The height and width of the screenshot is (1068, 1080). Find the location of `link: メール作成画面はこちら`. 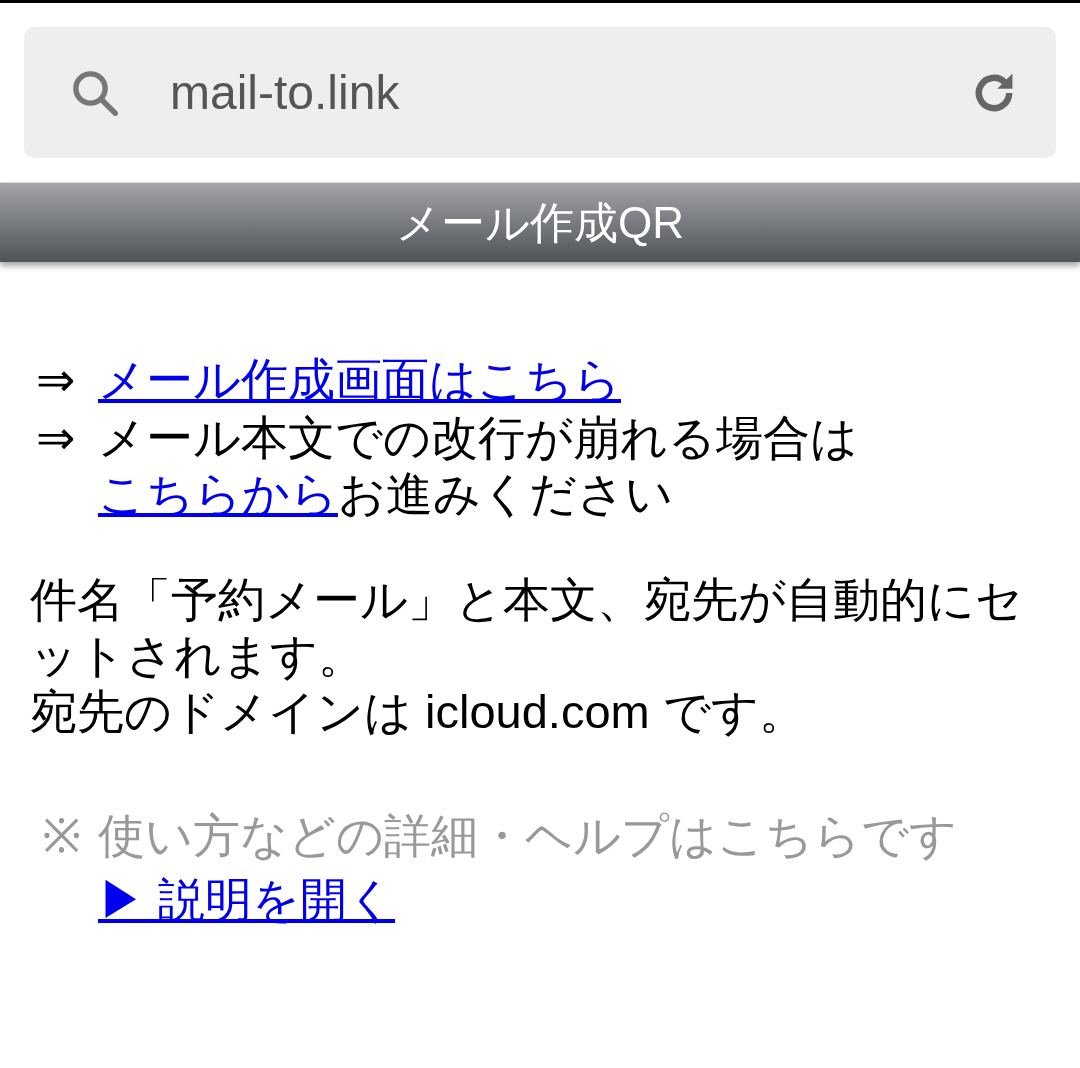

link: メール作成画面はこちら is located at coordinates (359, 379).